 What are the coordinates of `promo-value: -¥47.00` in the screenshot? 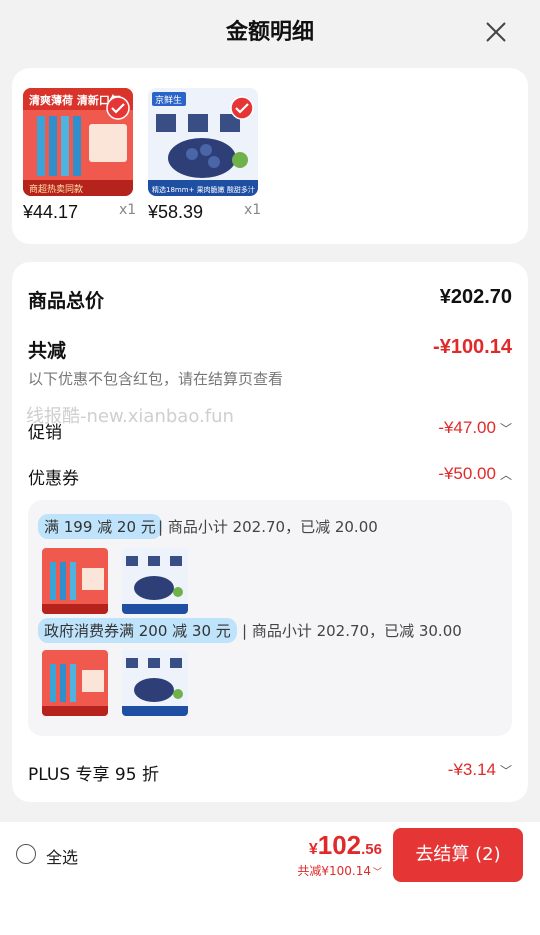 It's located at (467, 427).